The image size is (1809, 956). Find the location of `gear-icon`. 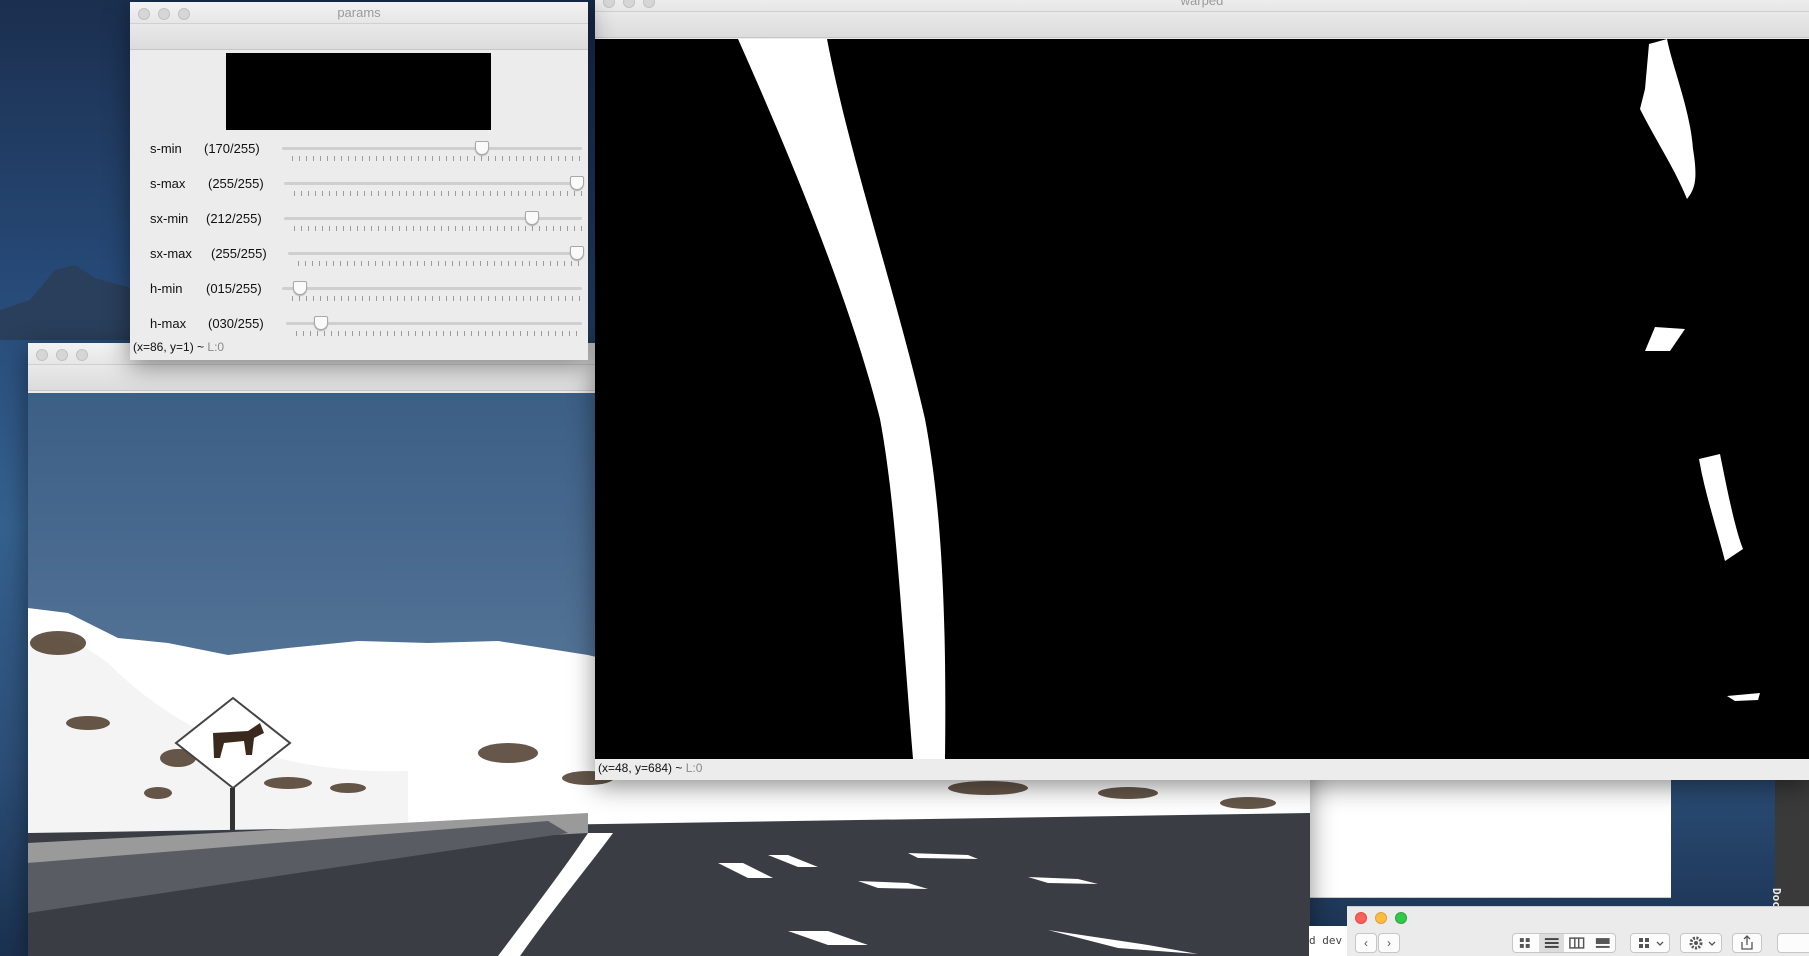

gear-icon is located at coordinates (1702, 943).